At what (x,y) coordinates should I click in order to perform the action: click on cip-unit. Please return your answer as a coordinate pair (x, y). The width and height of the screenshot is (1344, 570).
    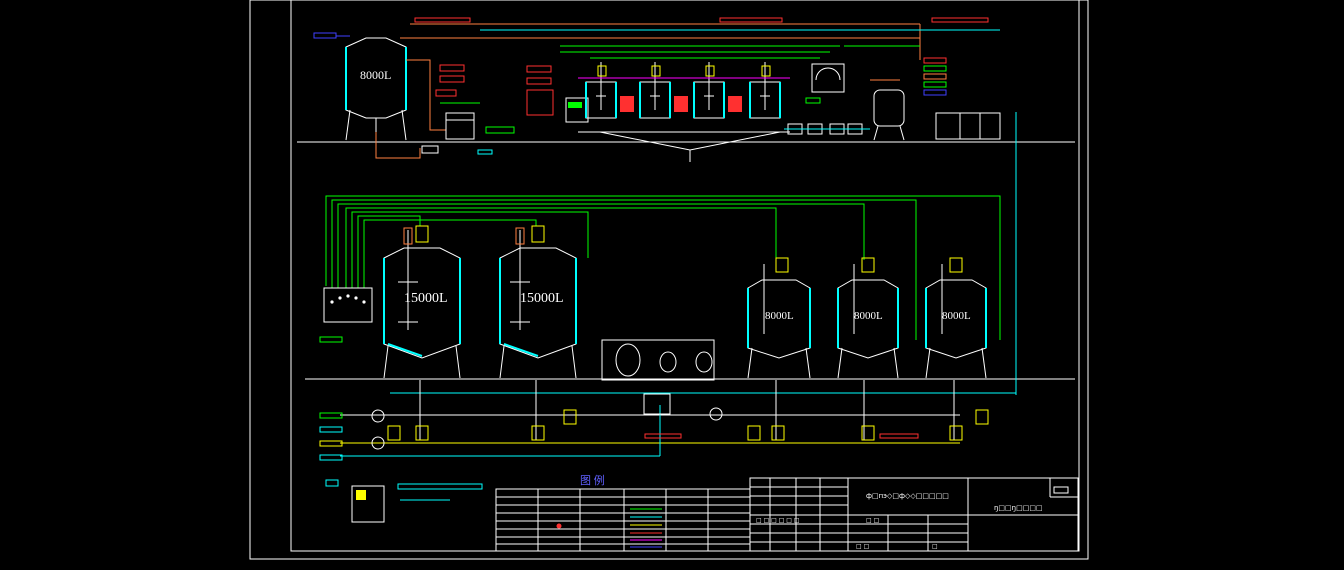
    Looking at the image, I should click on (658, 360).